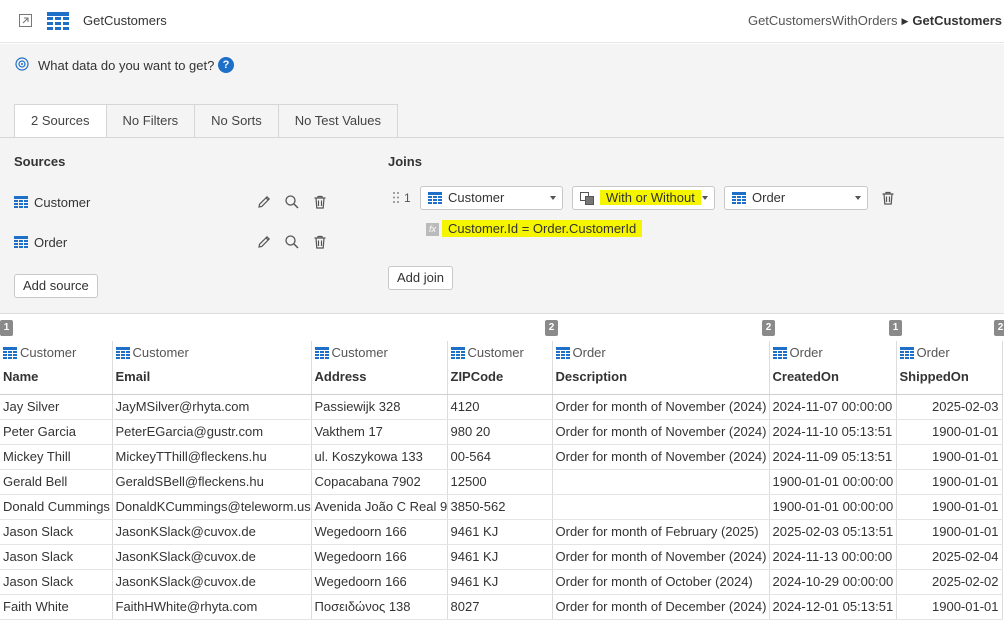 Image resolution: width=1004 pixels, height=622 pixels. What do you see at coordinates (151, 121) in the screenshot?
I see `tab-filters: No Filters` at bounding box center [151, 121].